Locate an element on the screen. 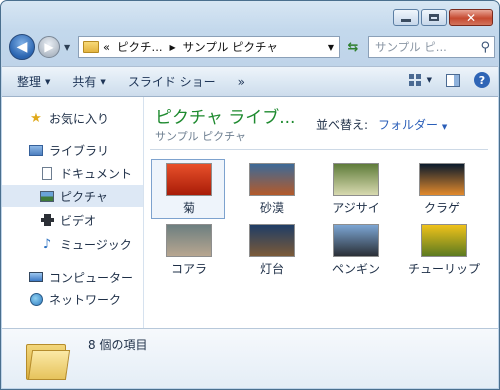 Image resolution: width=500 pixels, height=390 pixels. star-icon: ★ is located at coordinates (36, 118).